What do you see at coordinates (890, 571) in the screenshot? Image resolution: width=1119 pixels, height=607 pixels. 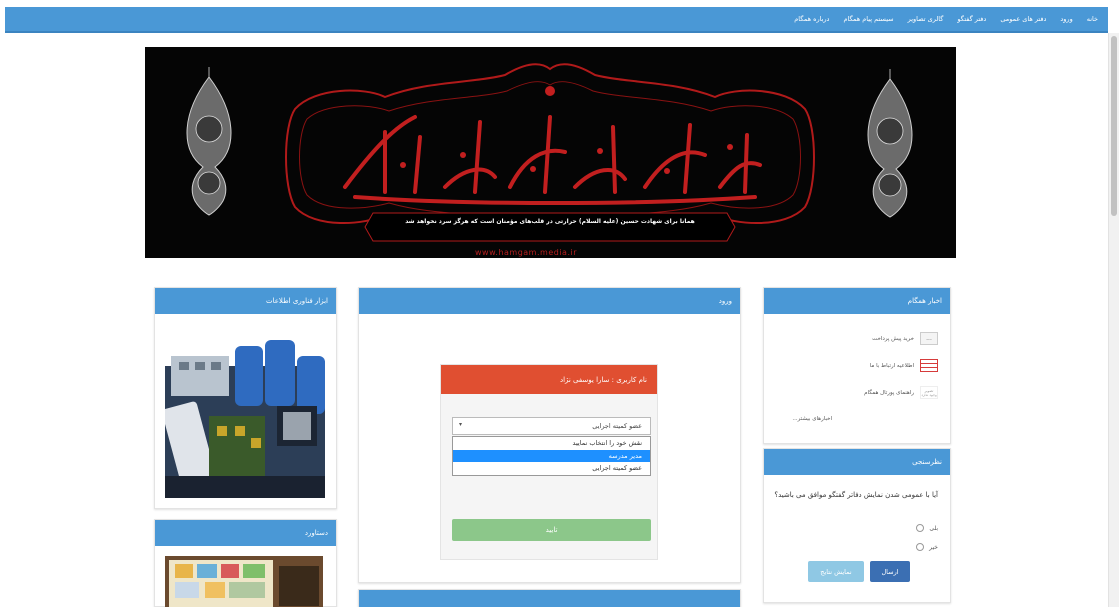 I see `poll-send-button: ارسال` at bounding box center [890, 571].